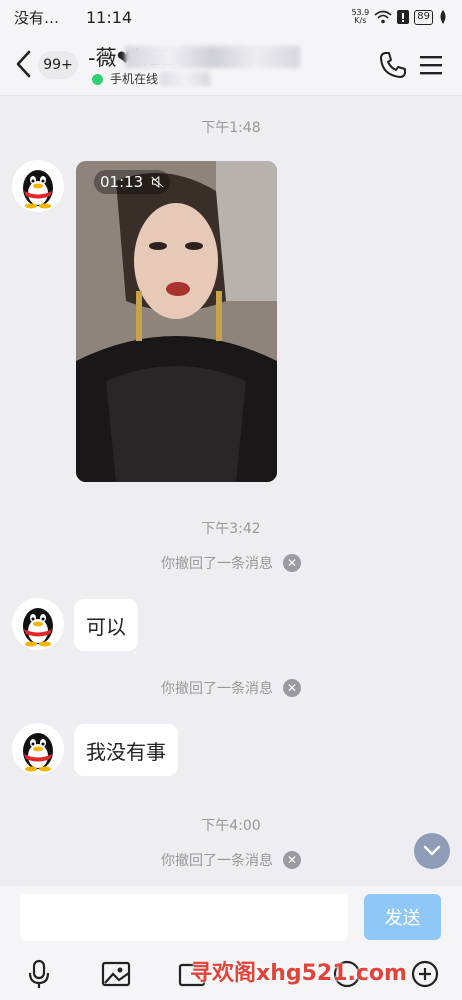 This screenshot has height=1000, width=462. I want to click on video-thumbnail, so click(176, 321).